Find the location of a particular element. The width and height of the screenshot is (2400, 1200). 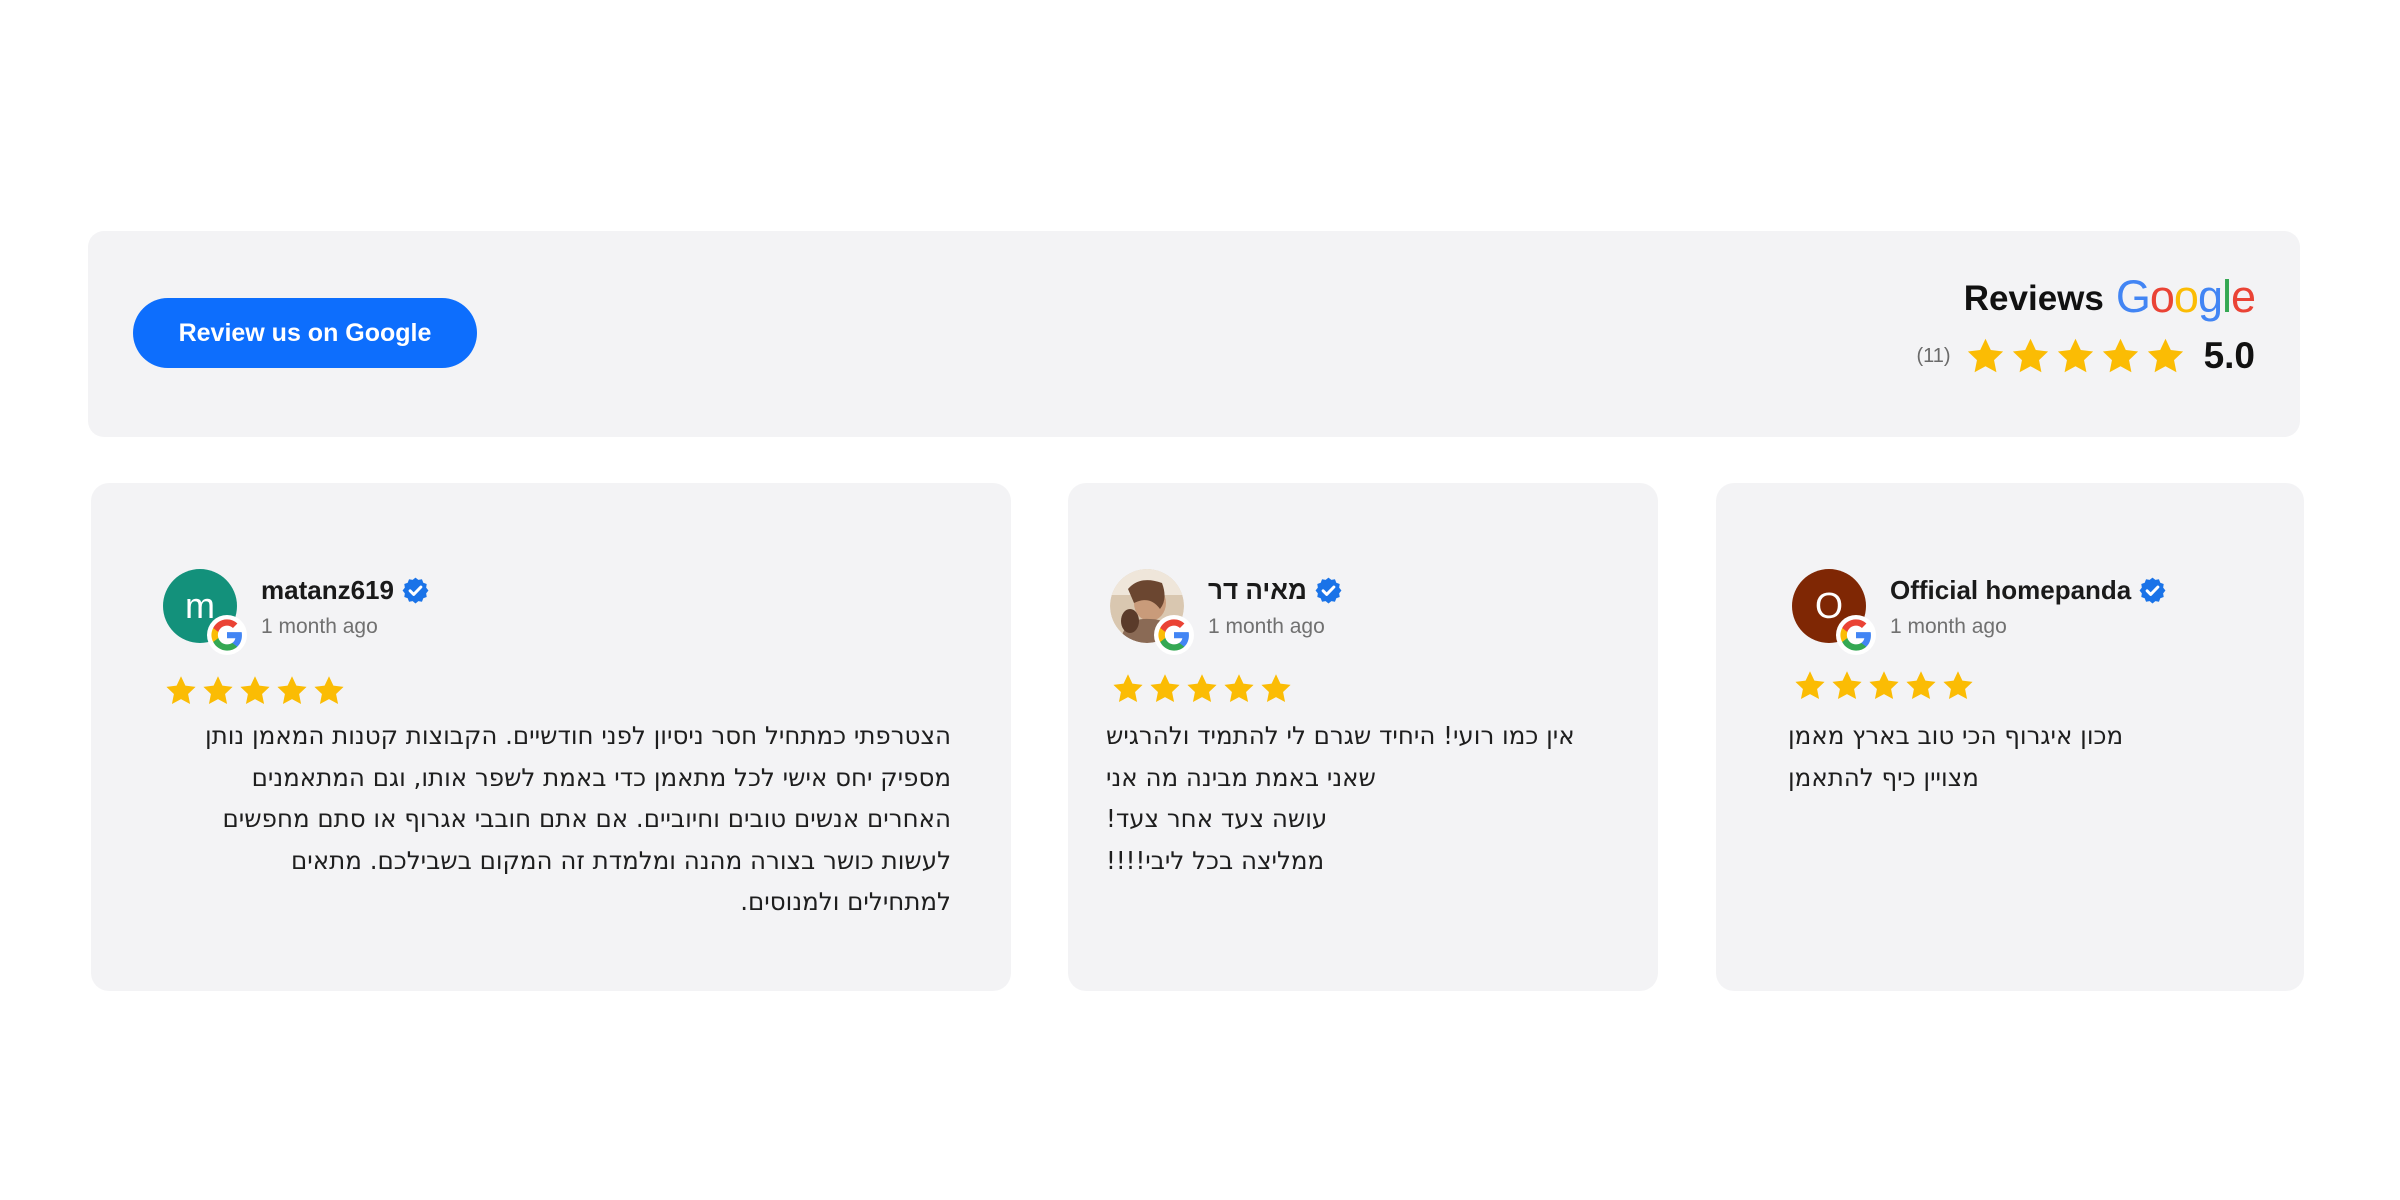

avatar: m is located at coordinates (205, 612).